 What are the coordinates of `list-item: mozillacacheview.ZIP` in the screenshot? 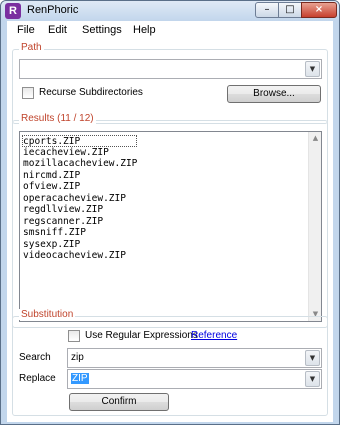 It's located at (80, 164).